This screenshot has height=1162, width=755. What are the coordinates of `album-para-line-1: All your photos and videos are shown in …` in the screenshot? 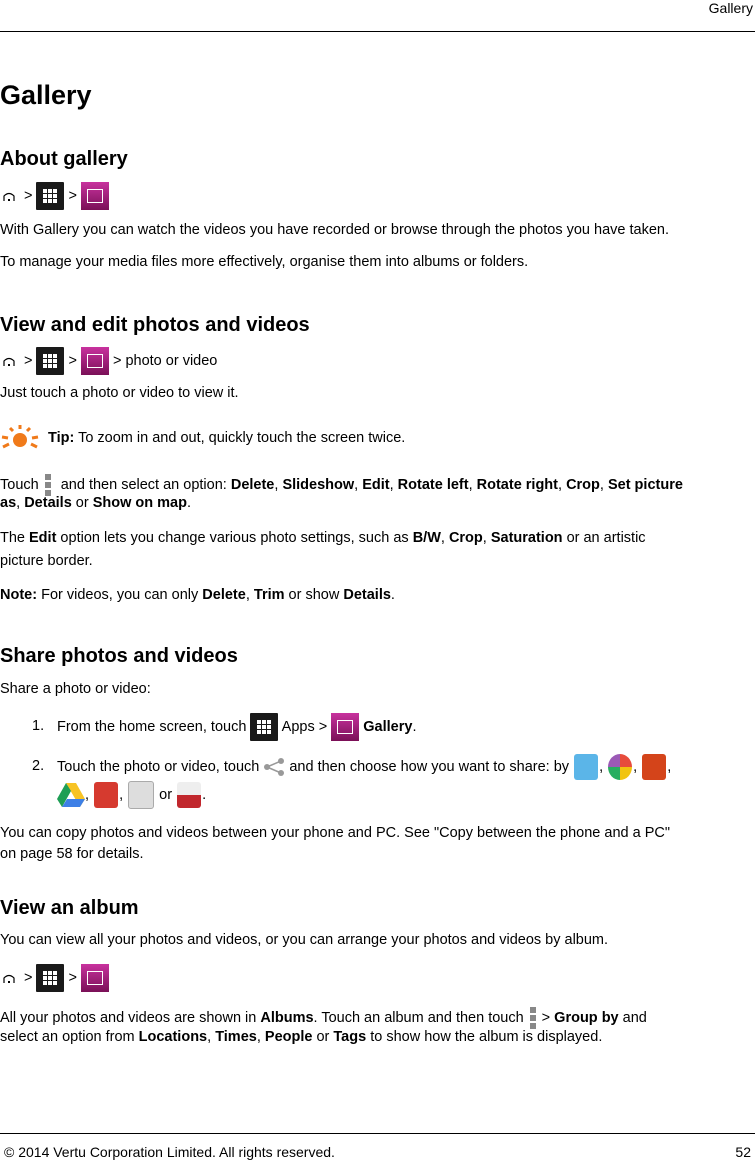 It's located at (323, 1018).